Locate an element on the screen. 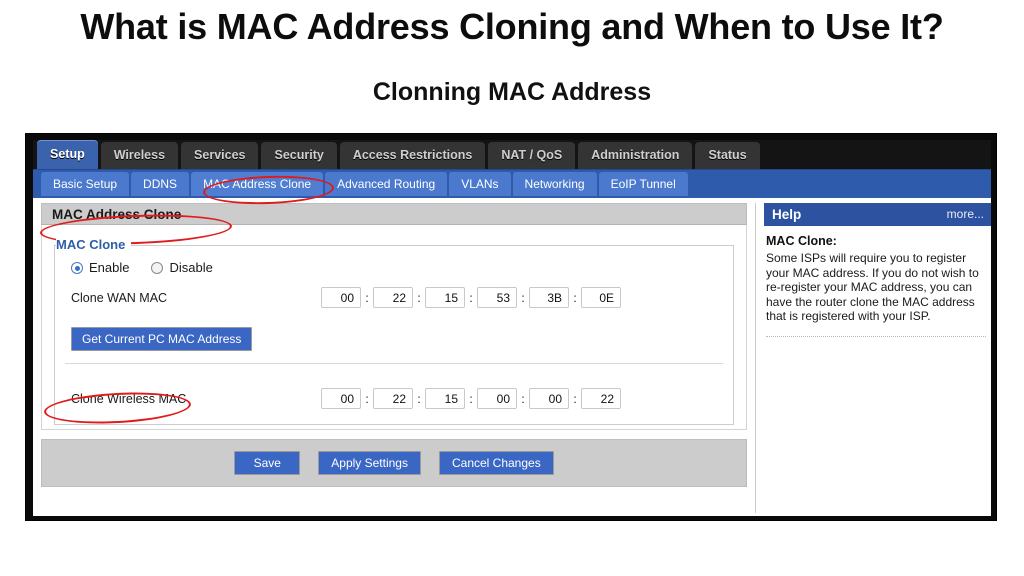 This screenshot has height=576, width=1024. subtab-mac-address-clone: MAC Address Clone is located at coordinates (257, 184).